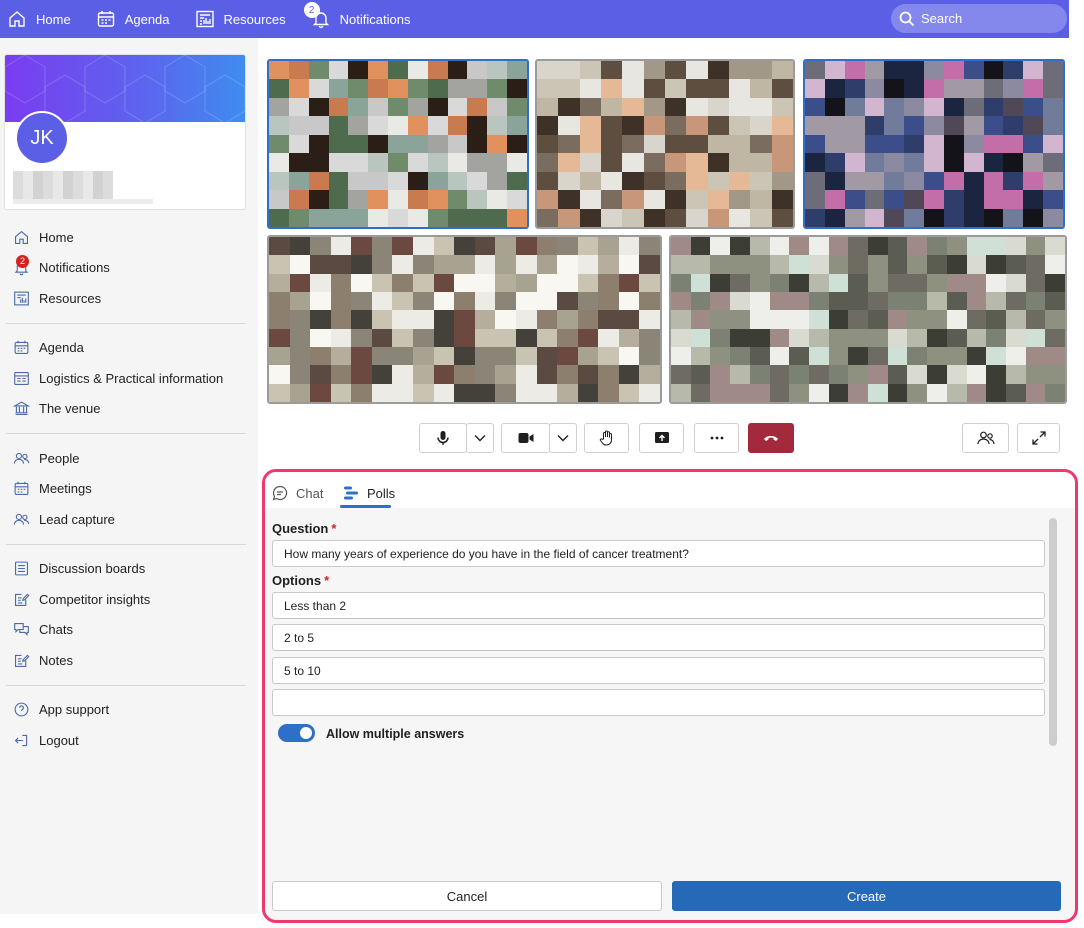  Describe the element at coordinates (1038, 438) in the screenshot. I see `expand-button` at that location.